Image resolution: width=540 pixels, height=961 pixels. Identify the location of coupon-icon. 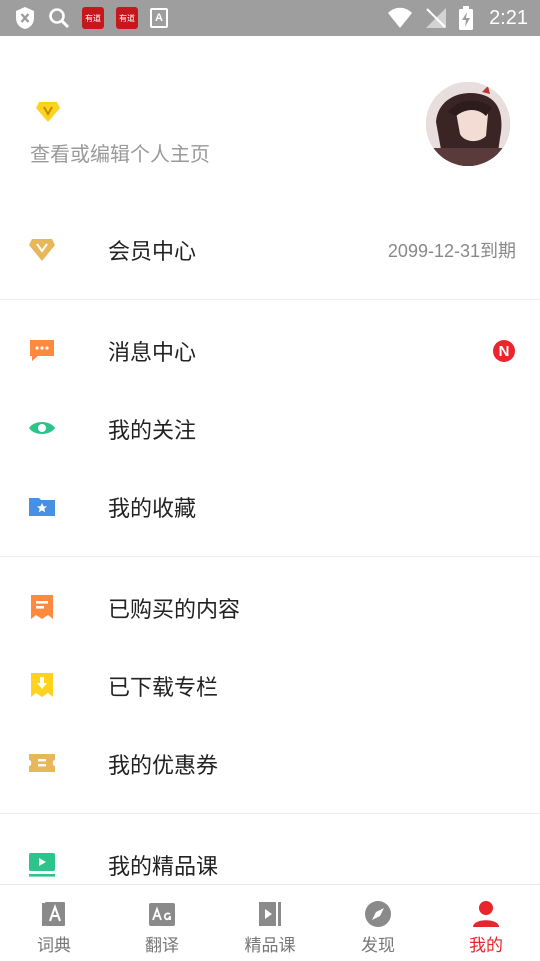
(42, 763).